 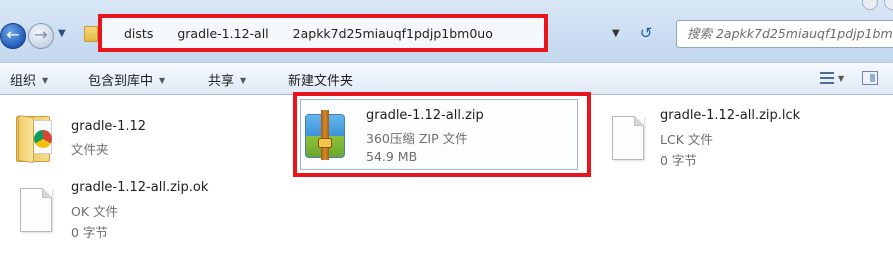 What do you see at coordinates (41, 36) in the screenshot?
I see `forward-arrow-icon: →` at bounding box center [41, 36].